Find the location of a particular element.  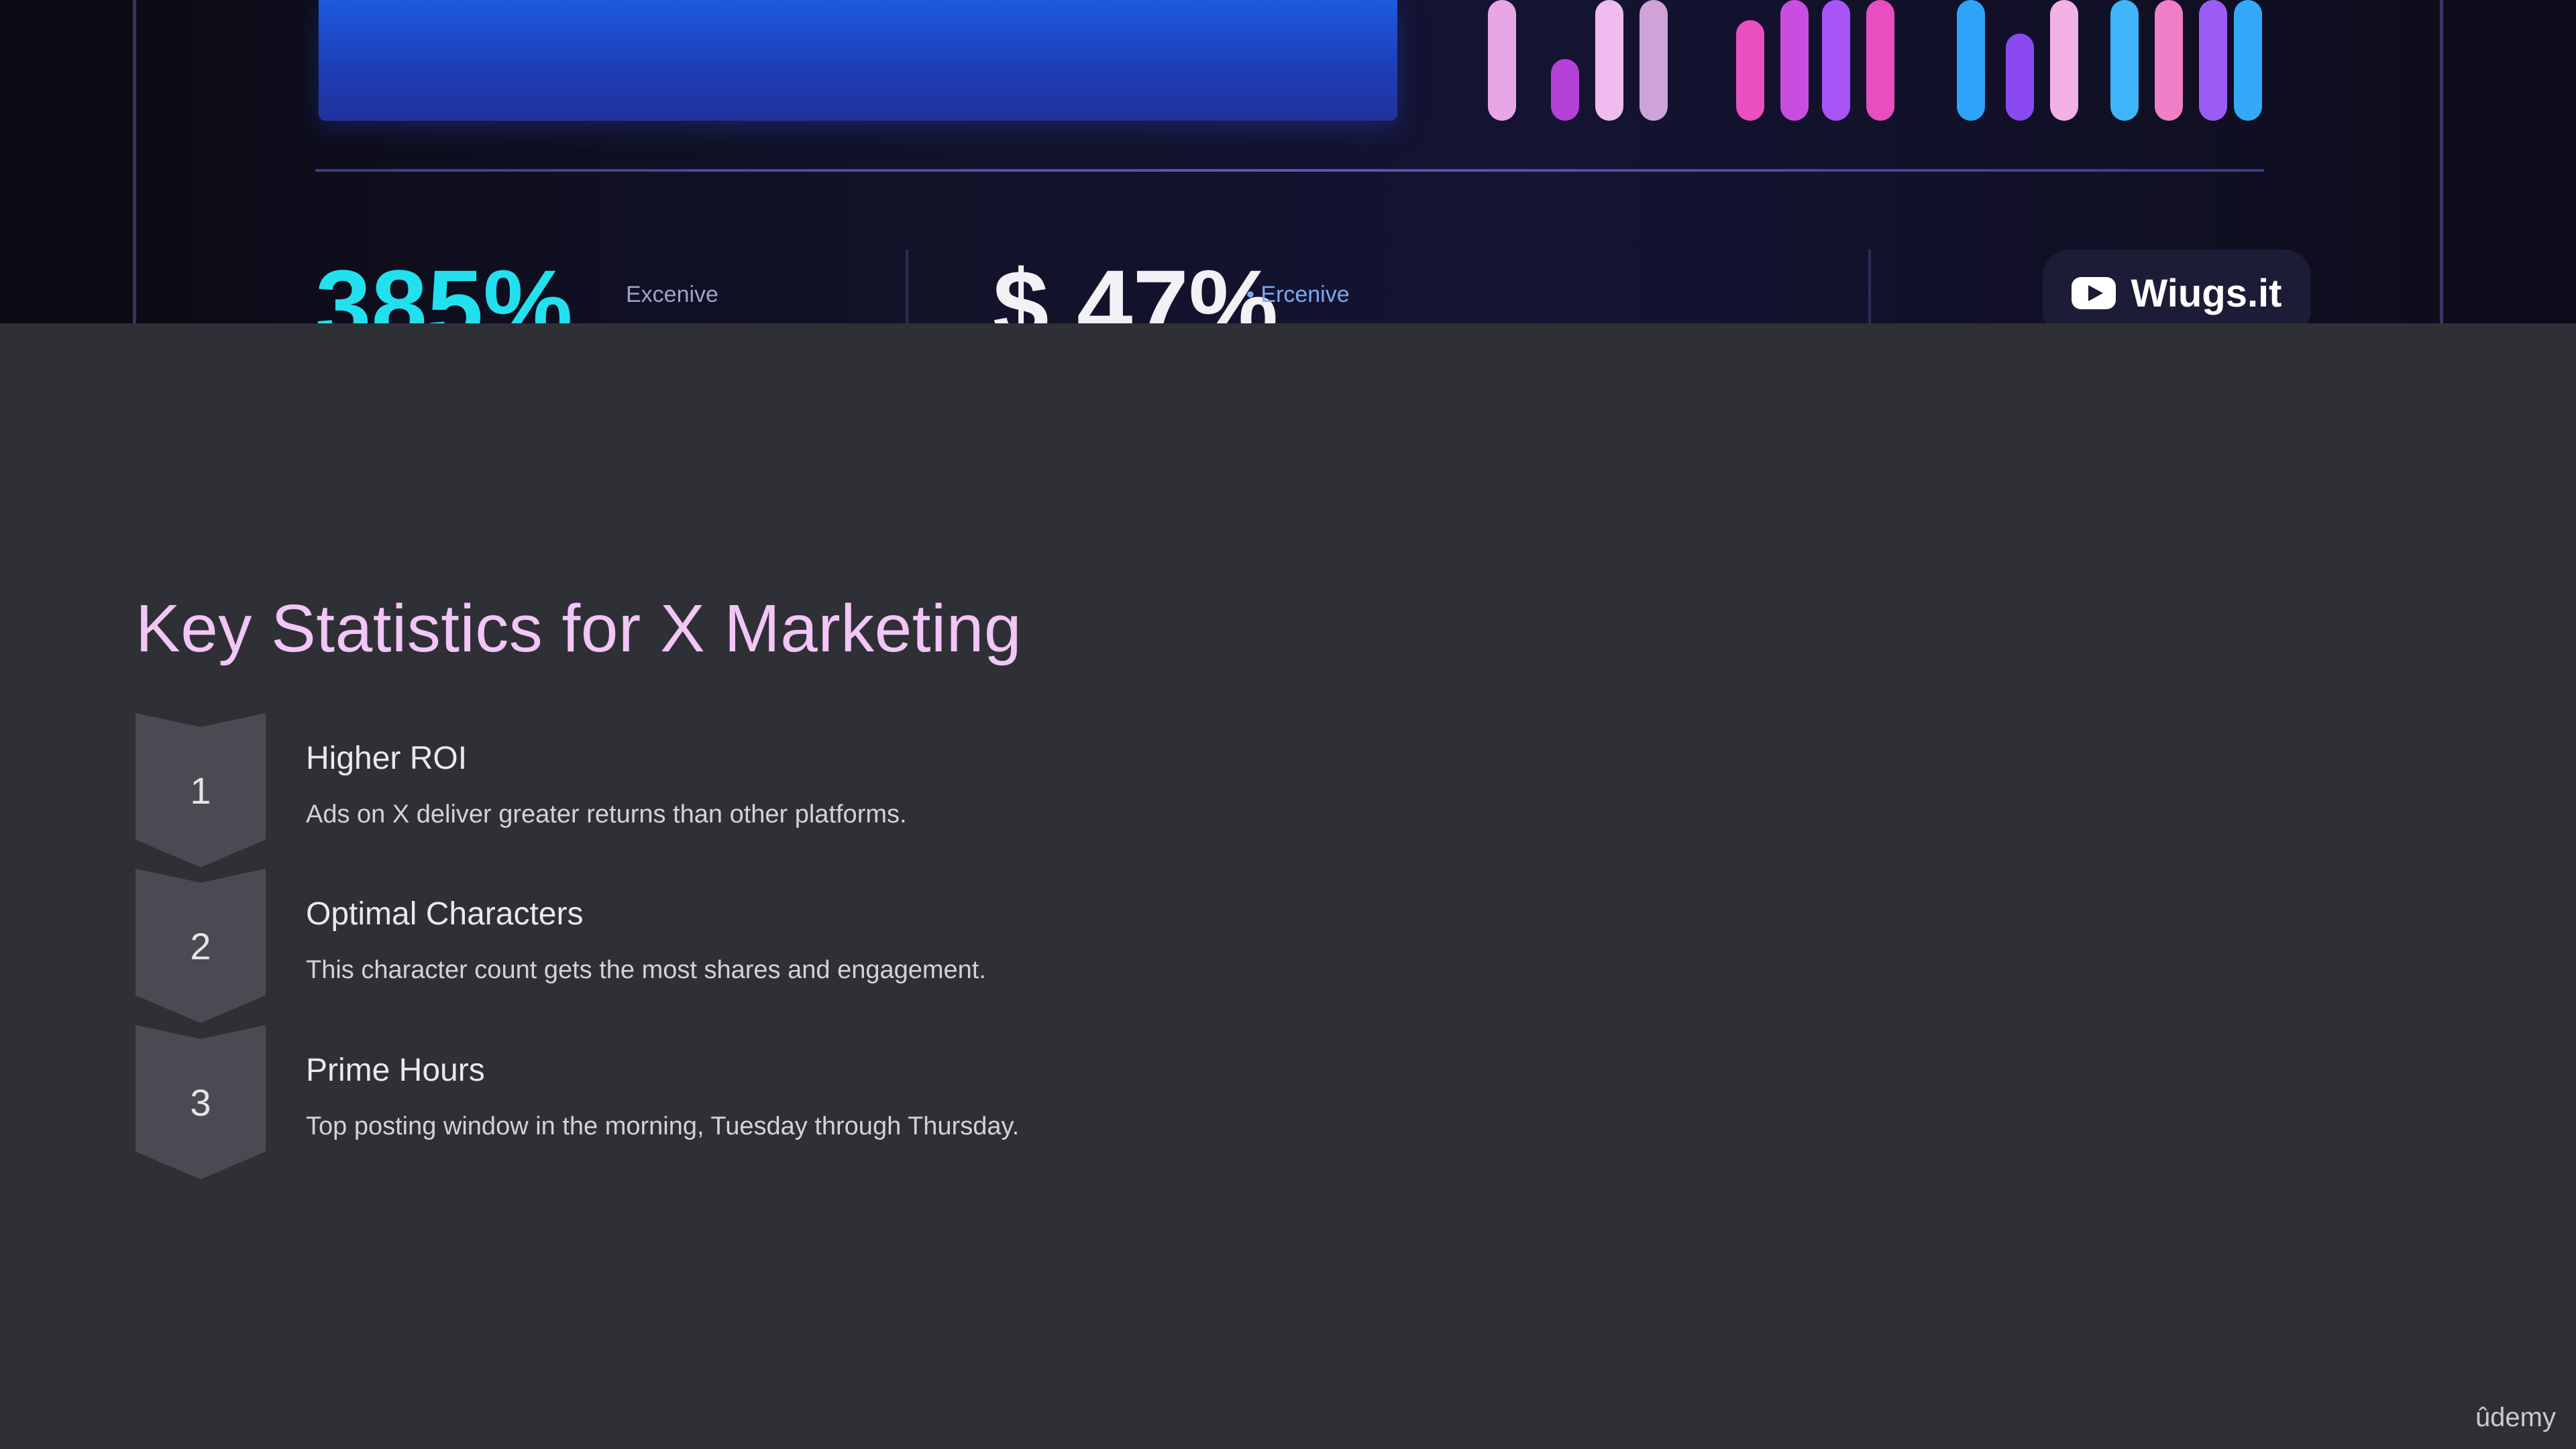

banner-divider is located at coordinates (1289, 170).